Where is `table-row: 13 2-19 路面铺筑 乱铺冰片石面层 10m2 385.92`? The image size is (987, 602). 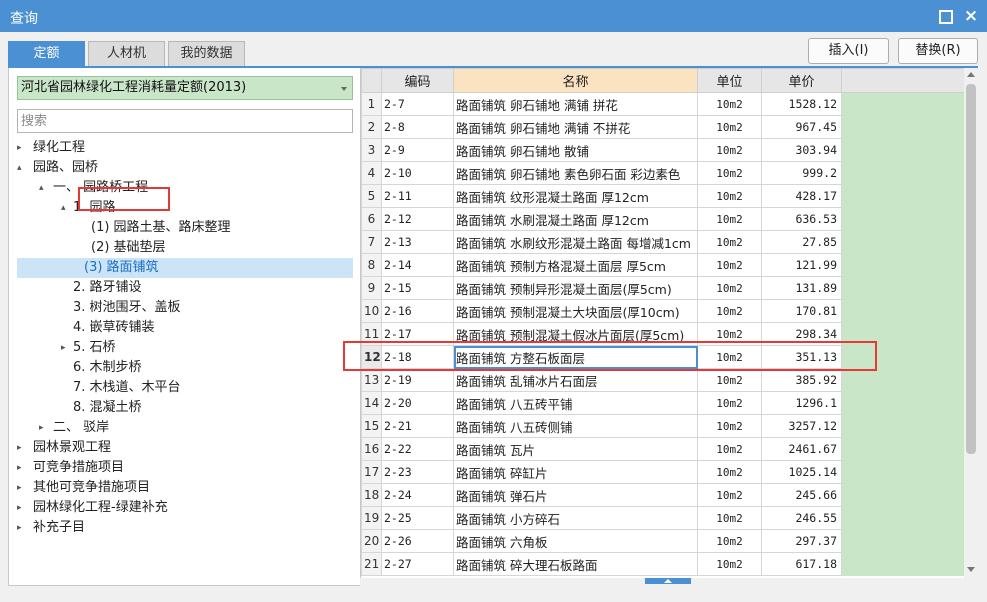 table-row: 13 2-19 路面铺筑 乱铺冰片石面层 10m2 385.92 is located at coordinates (662, 380).